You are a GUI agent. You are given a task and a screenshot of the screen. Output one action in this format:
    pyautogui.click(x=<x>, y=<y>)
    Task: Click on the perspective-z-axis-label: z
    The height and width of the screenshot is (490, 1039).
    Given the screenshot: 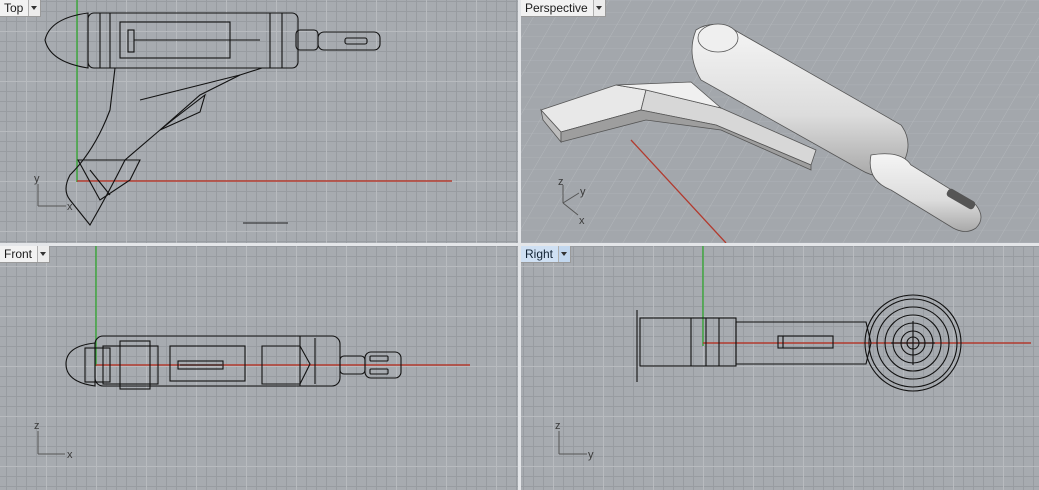 What is the action you would take?
    pyautogui.click(x=561, y=182)
    